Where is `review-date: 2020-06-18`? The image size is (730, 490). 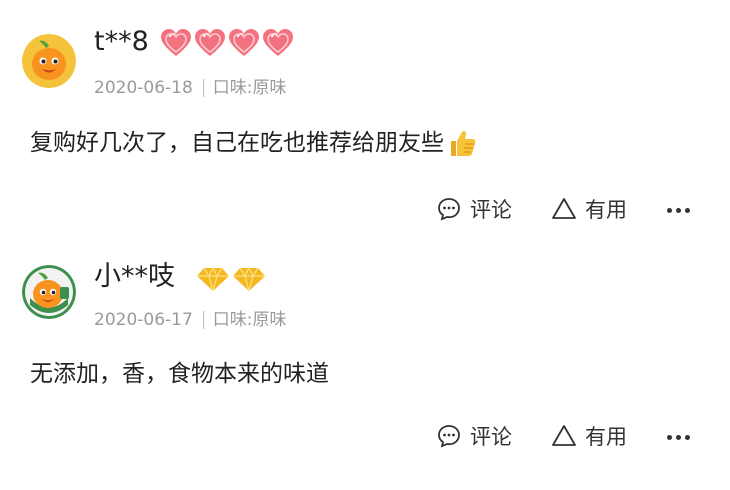 review-date: 2020-06-18 is located at coordinates (143, 88).